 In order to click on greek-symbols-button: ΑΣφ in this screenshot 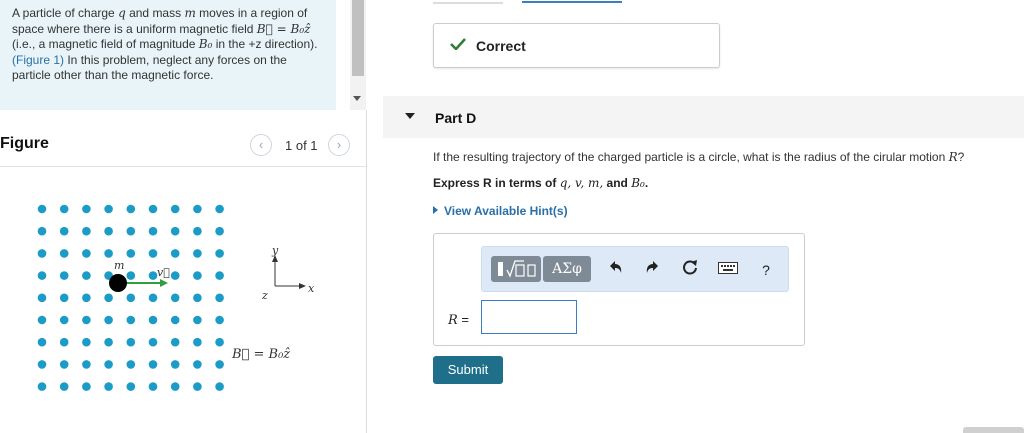, I will do `click(567, 269)`.